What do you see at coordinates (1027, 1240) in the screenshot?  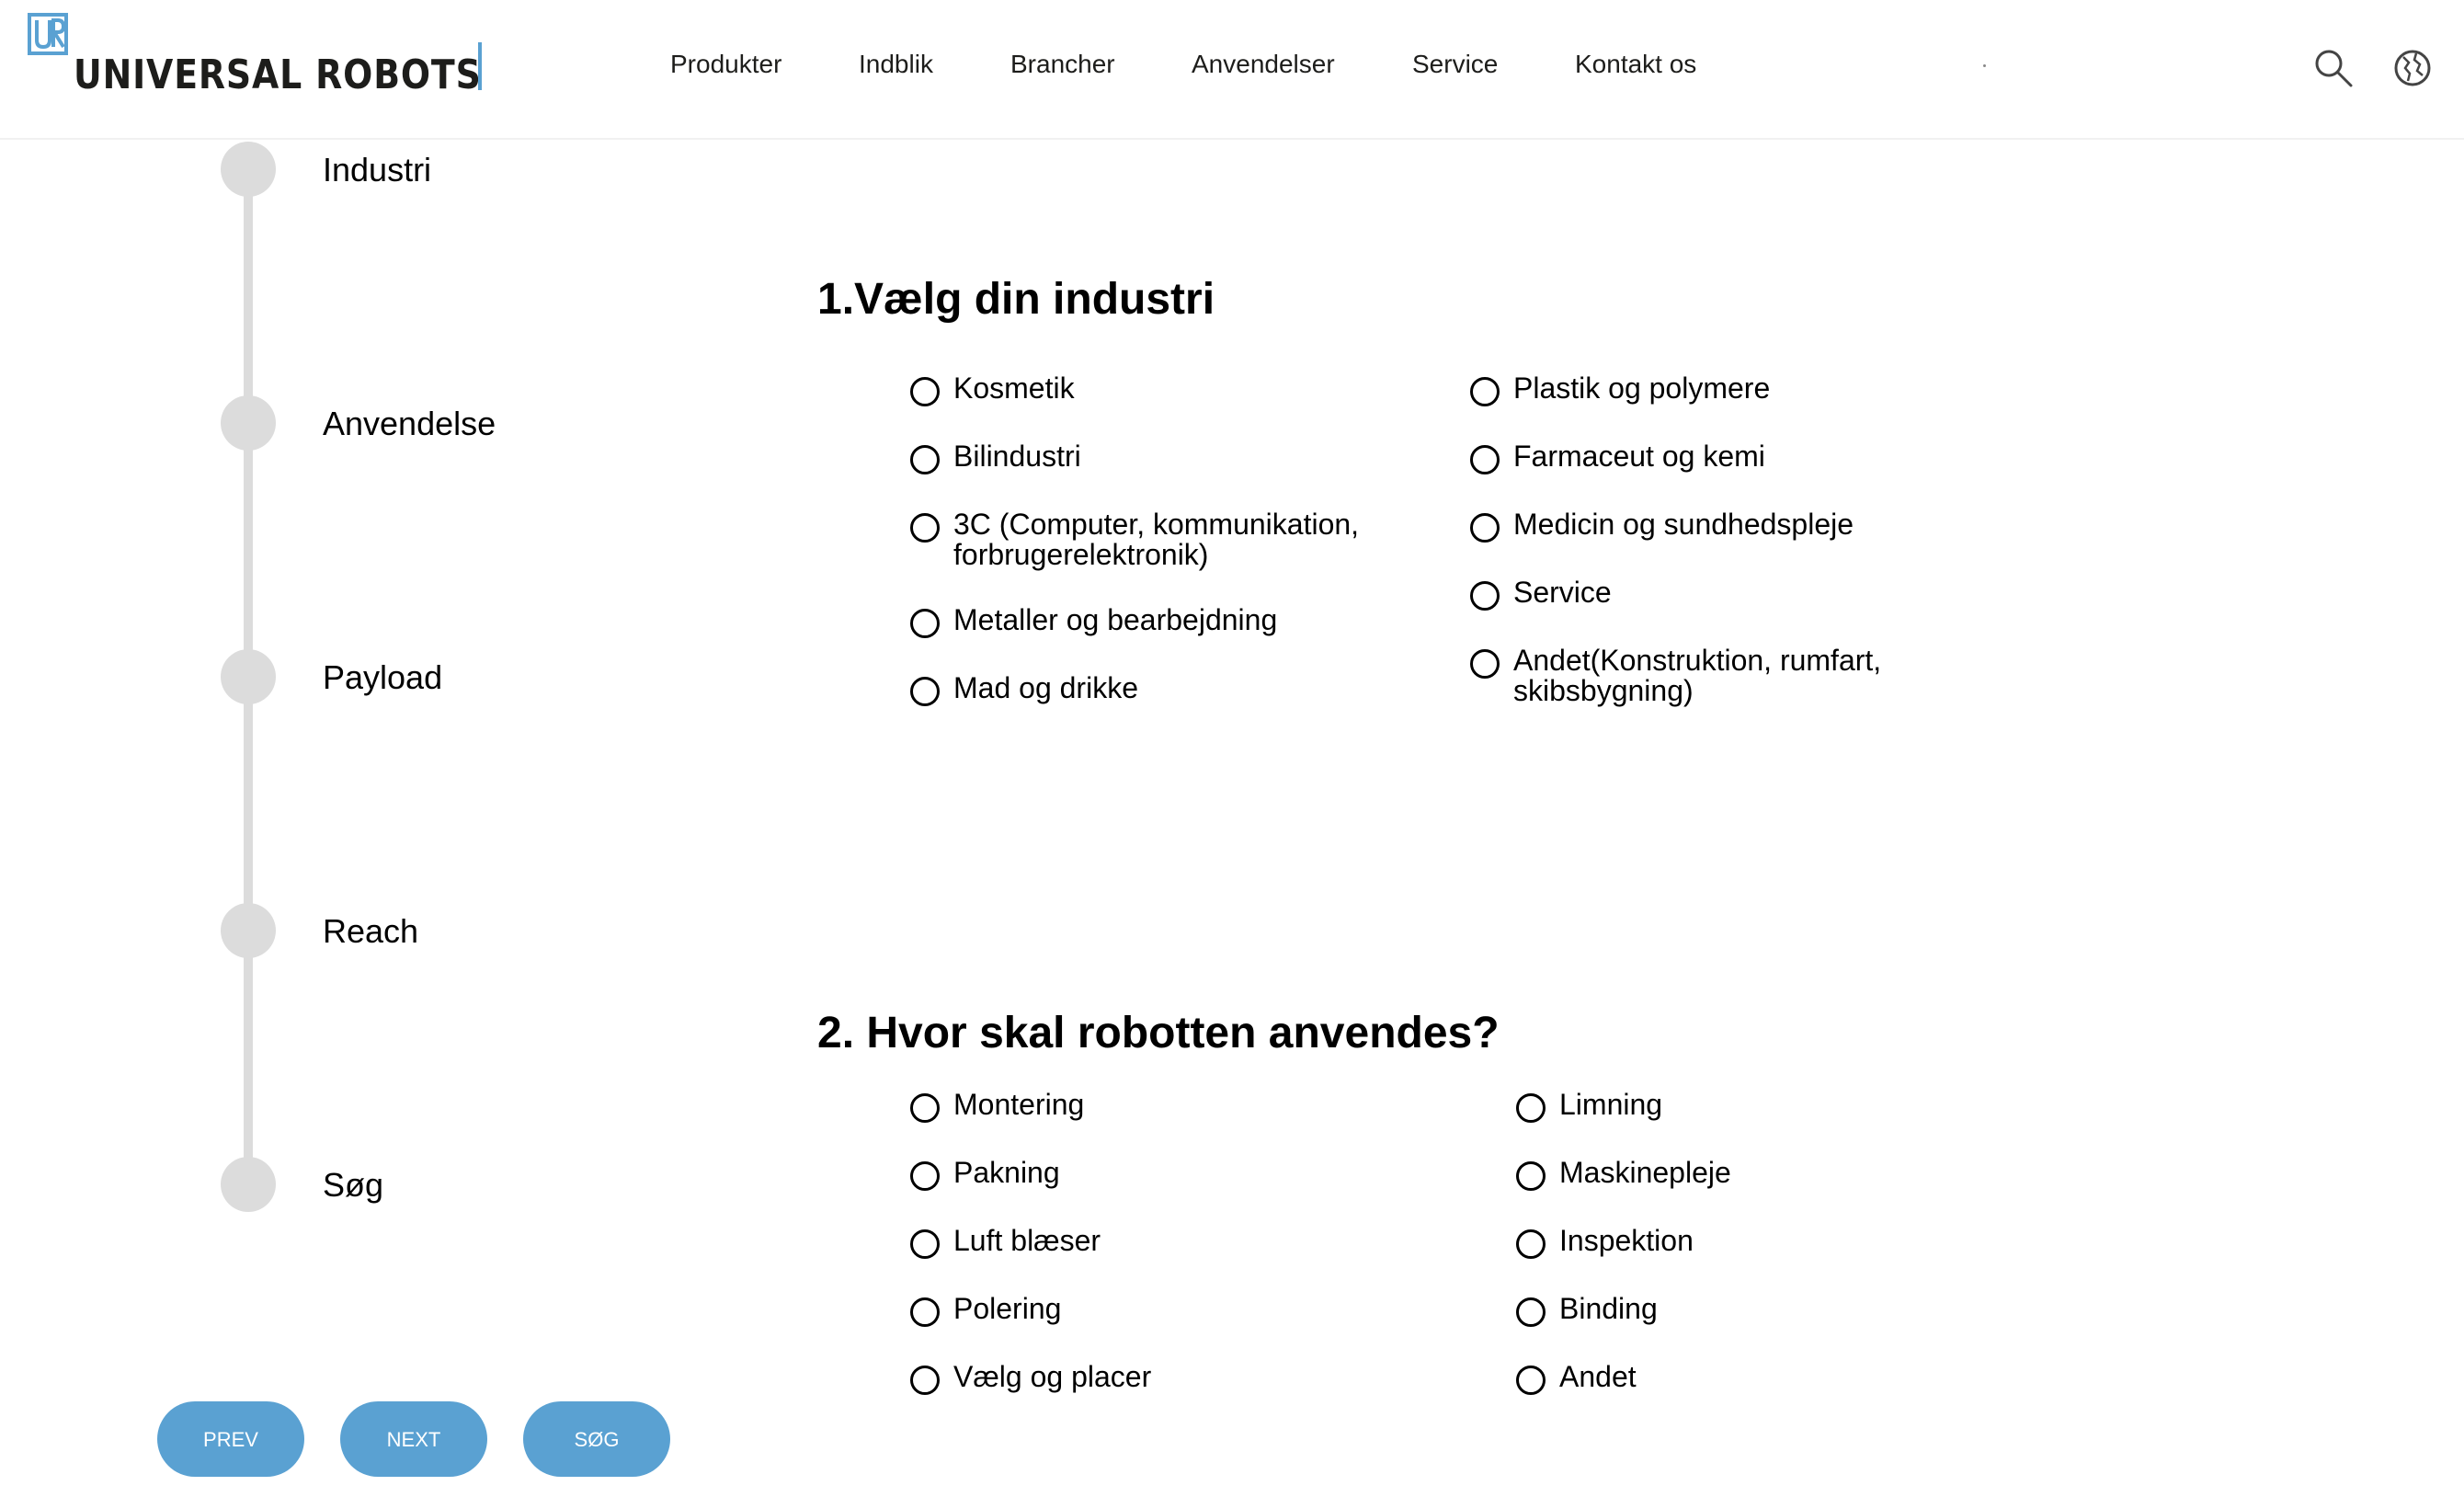 I see `option-label: Luft blæser` at bounding box center [1027, 1240].